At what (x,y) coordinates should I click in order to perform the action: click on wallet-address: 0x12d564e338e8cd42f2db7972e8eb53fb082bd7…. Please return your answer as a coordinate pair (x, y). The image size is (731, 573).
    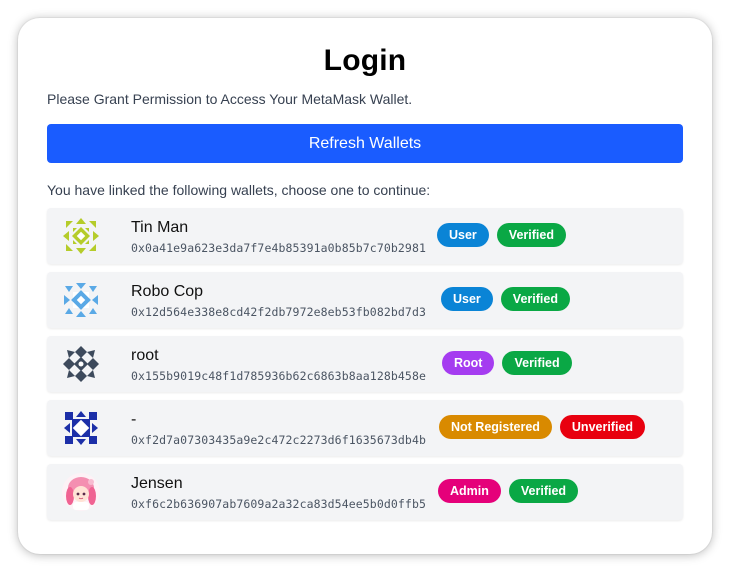
    Looking at the image, I should click on (278, 312).